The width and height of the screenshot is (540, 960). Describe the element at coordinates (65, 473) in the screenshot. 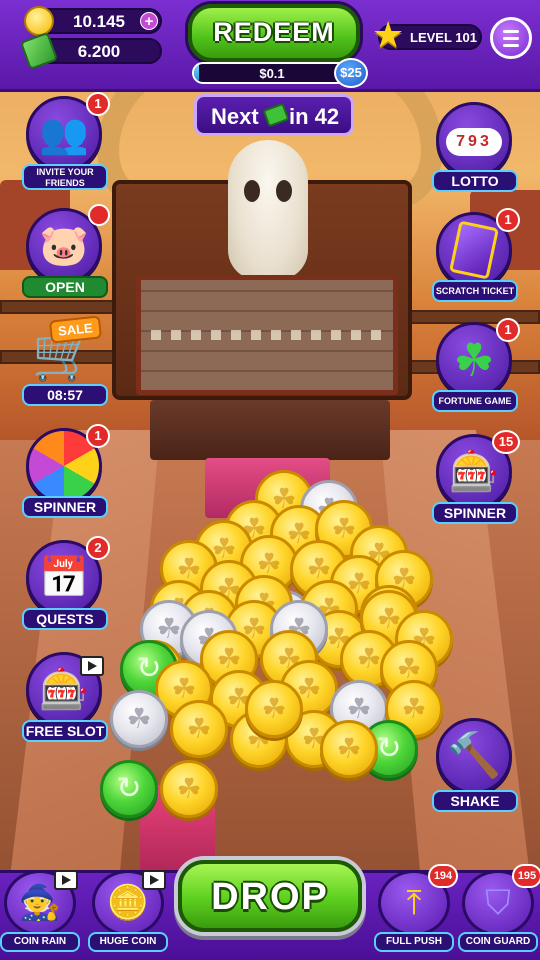

I see `spinner-wheel-button: SPINNER 1` at that location.